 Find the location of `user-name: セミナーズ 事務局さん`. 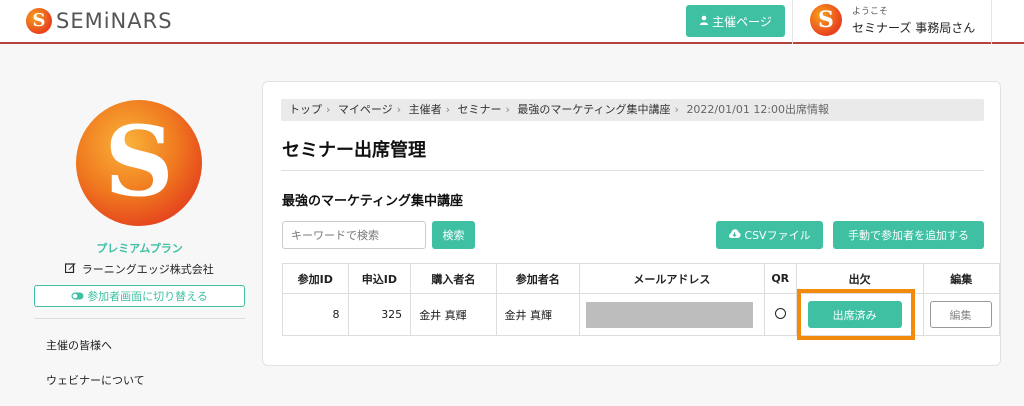

user-name: セミナーズ 事務局さん is located at coordinates (914, 28).